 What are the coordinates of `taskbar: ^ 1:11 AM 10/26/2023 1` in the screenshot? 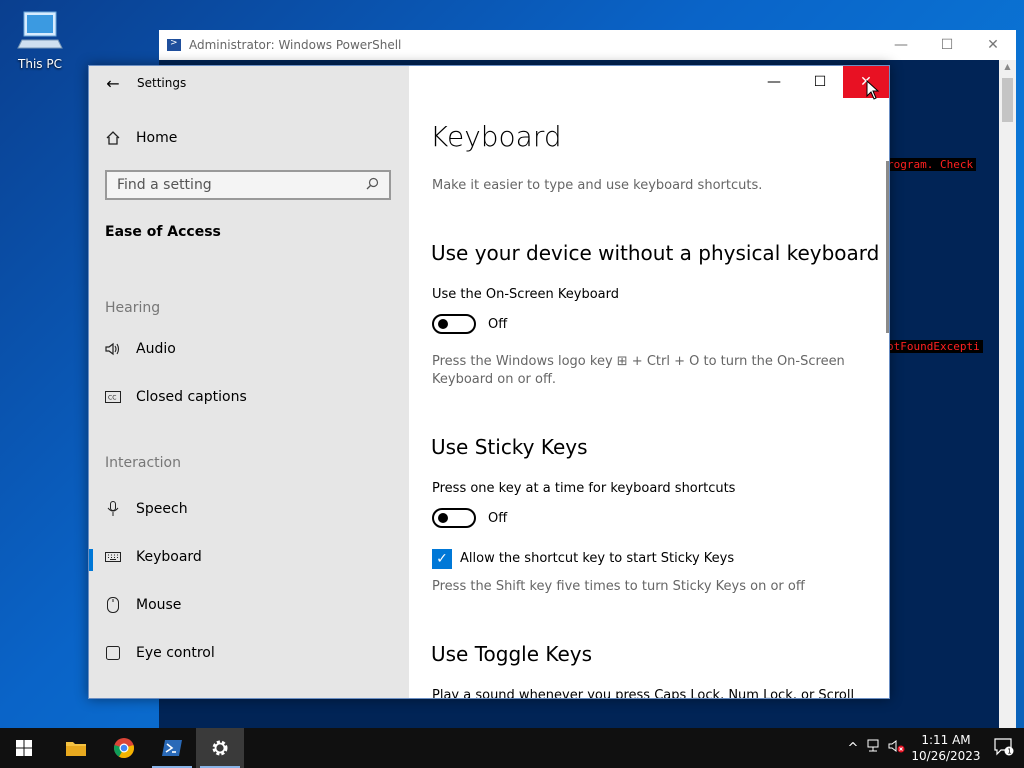 It's located at (512, 748).